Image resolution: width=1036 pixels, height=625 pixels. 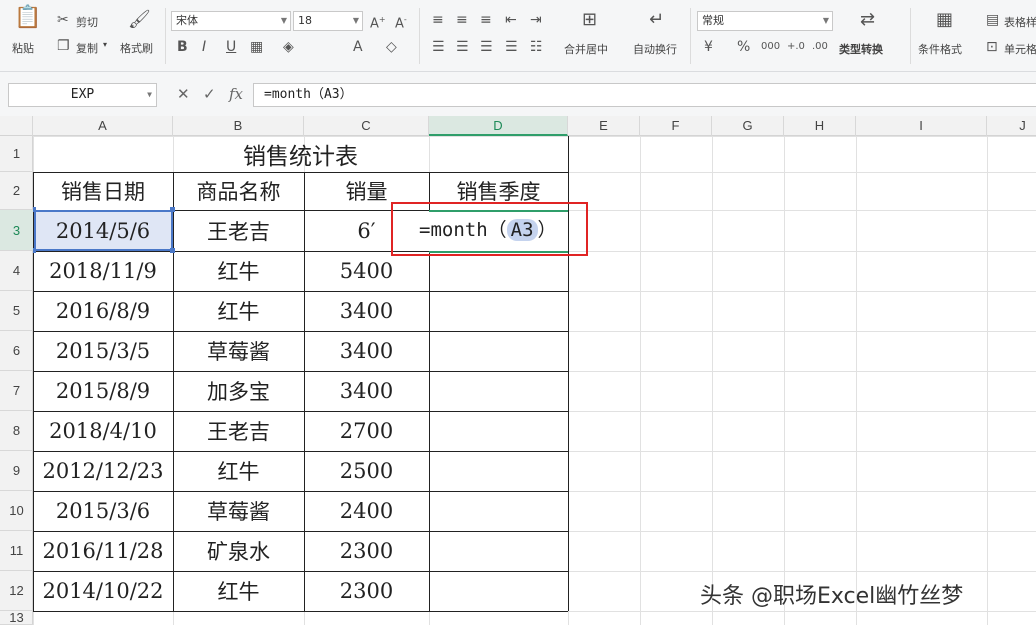 What do you see at coordinates (16, 551) in the screenshot?
I see `row-header-11: 11` at bounding box center [16, 551].